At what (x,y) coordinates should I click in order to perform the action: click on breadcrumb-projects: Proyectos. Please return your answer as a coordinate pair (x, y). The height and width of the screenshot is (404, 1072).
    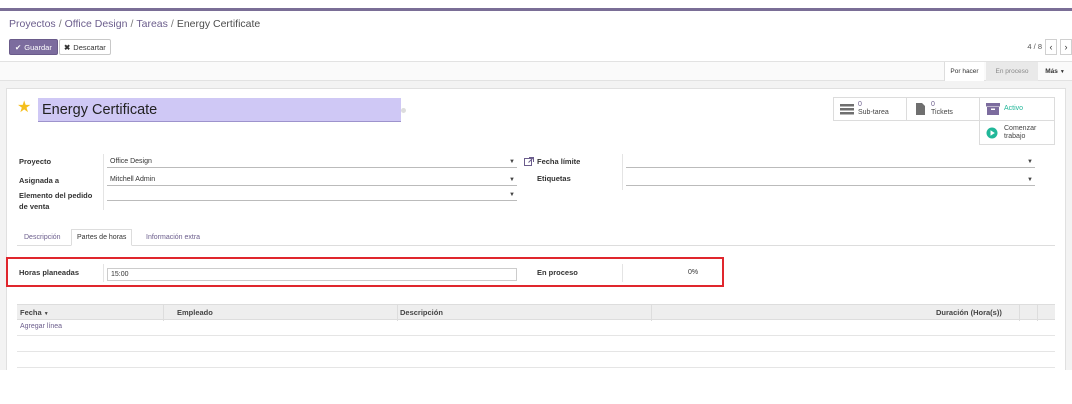
    Looking at the image, I should click on (32, 24).